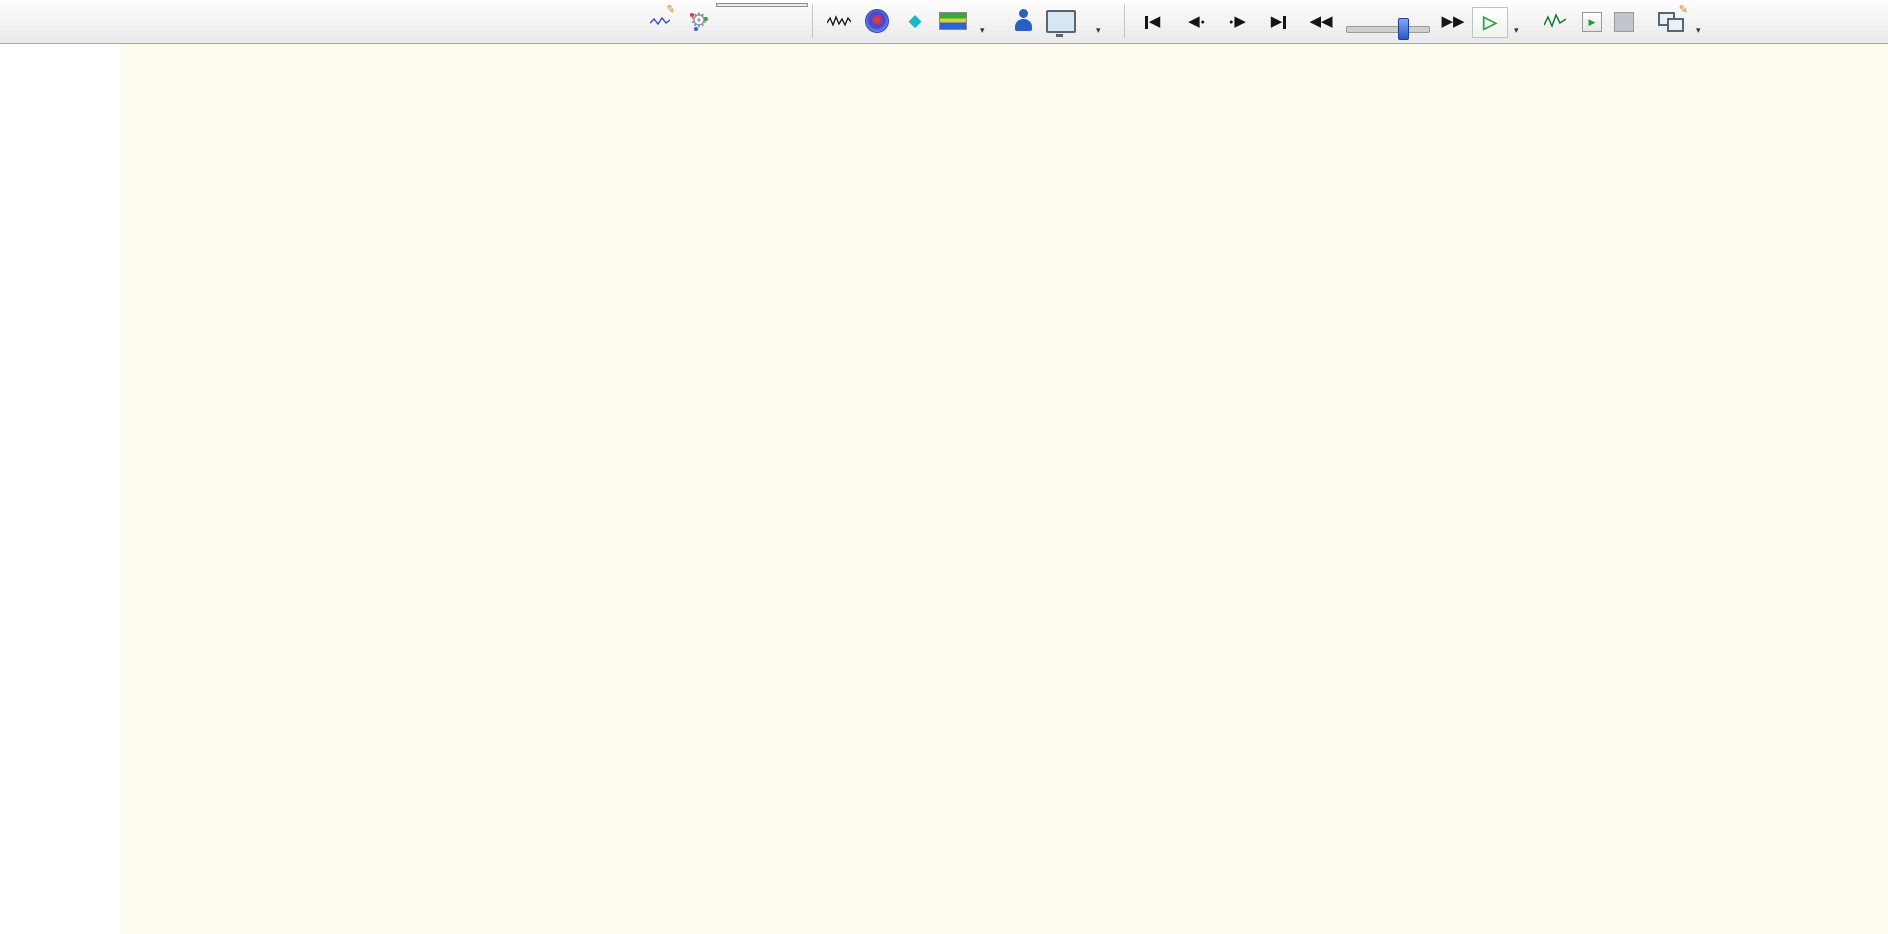 This screenshot has height=934, width=1888. I want to click on channel-label-column, so click(60, 488).